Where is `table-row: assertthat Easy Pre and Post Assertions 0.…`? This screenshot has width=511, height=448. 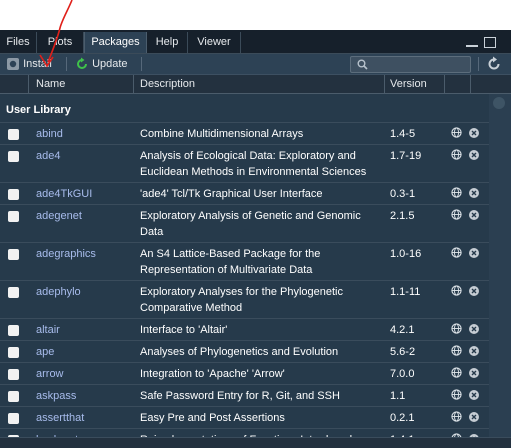 table-row: assertthat Easy Pre and Post Assertions 0.… is located at coordinates (244, 418).